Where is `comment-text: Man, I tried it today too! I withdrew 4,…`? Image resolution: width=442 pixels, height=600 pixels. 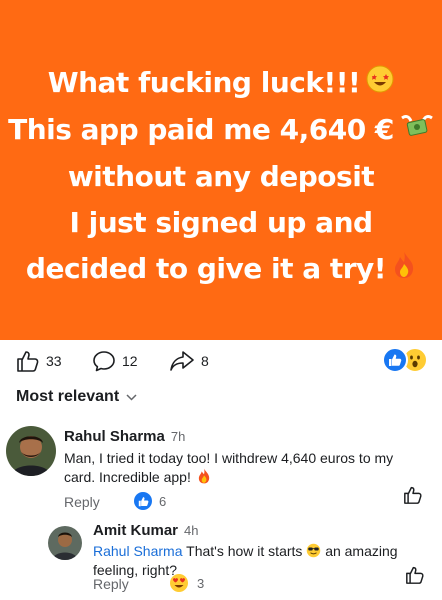 comment-text: Man, I tried it today too! I withdrew 4,… is located at coordinates (229, 467).